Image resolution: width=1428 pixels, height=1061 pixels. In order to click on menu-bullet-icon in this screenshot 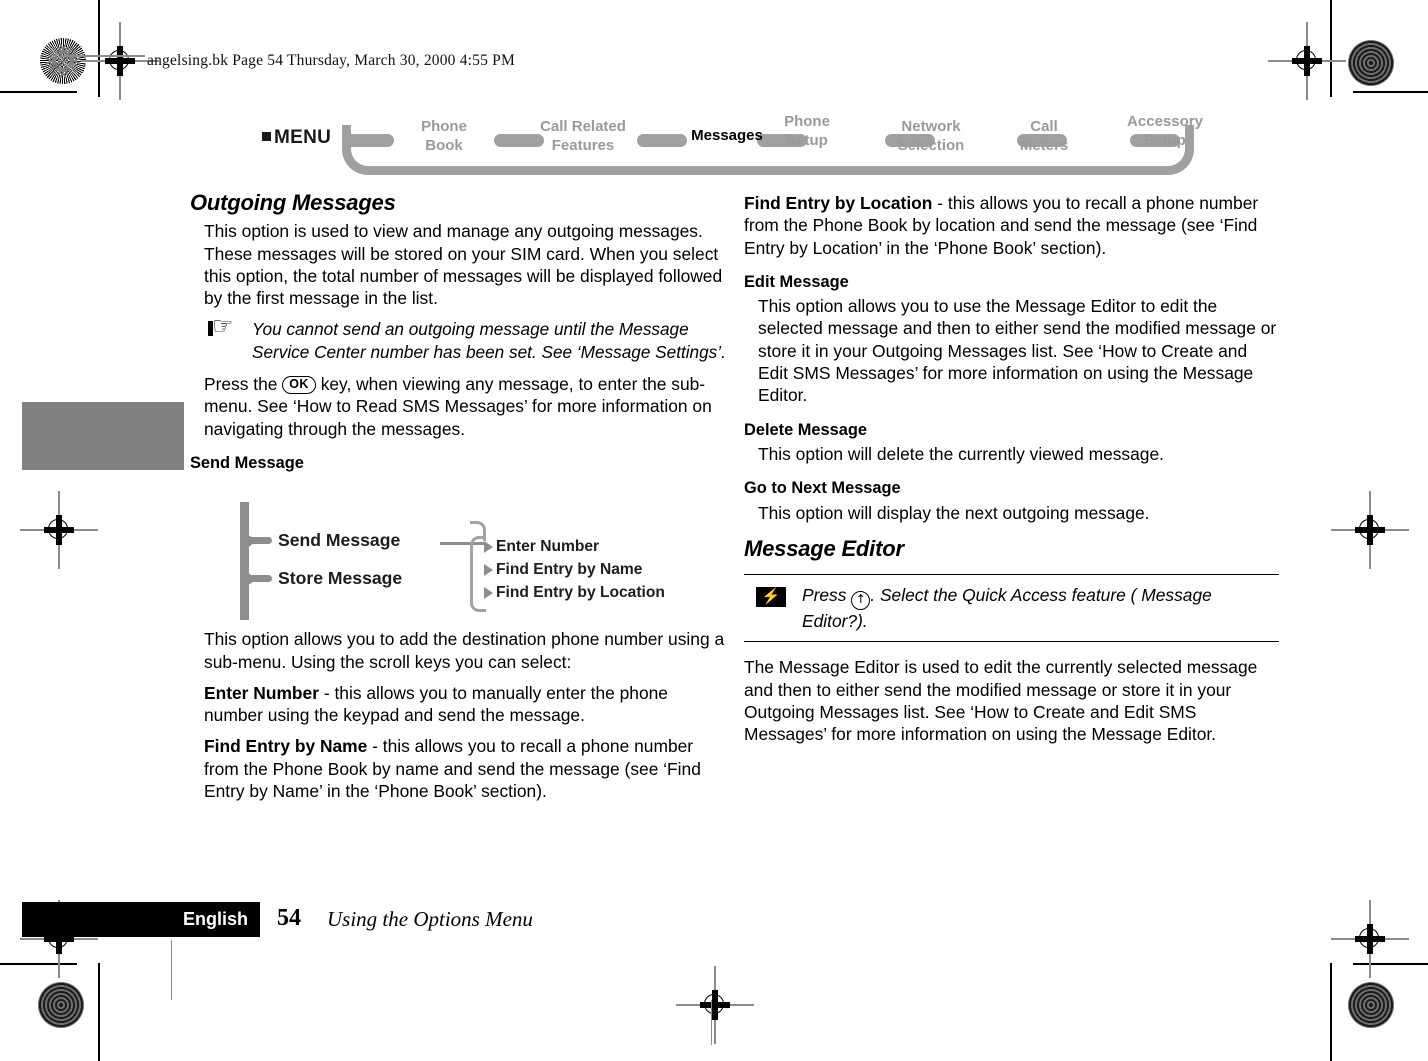, I will do `click(266, 136)`.